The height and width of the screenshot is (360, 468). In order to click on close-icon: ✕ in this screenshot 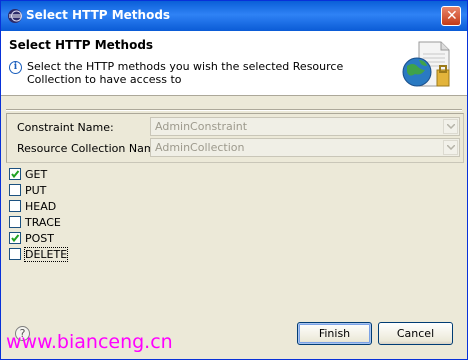, I will do `click(452, 16)`.